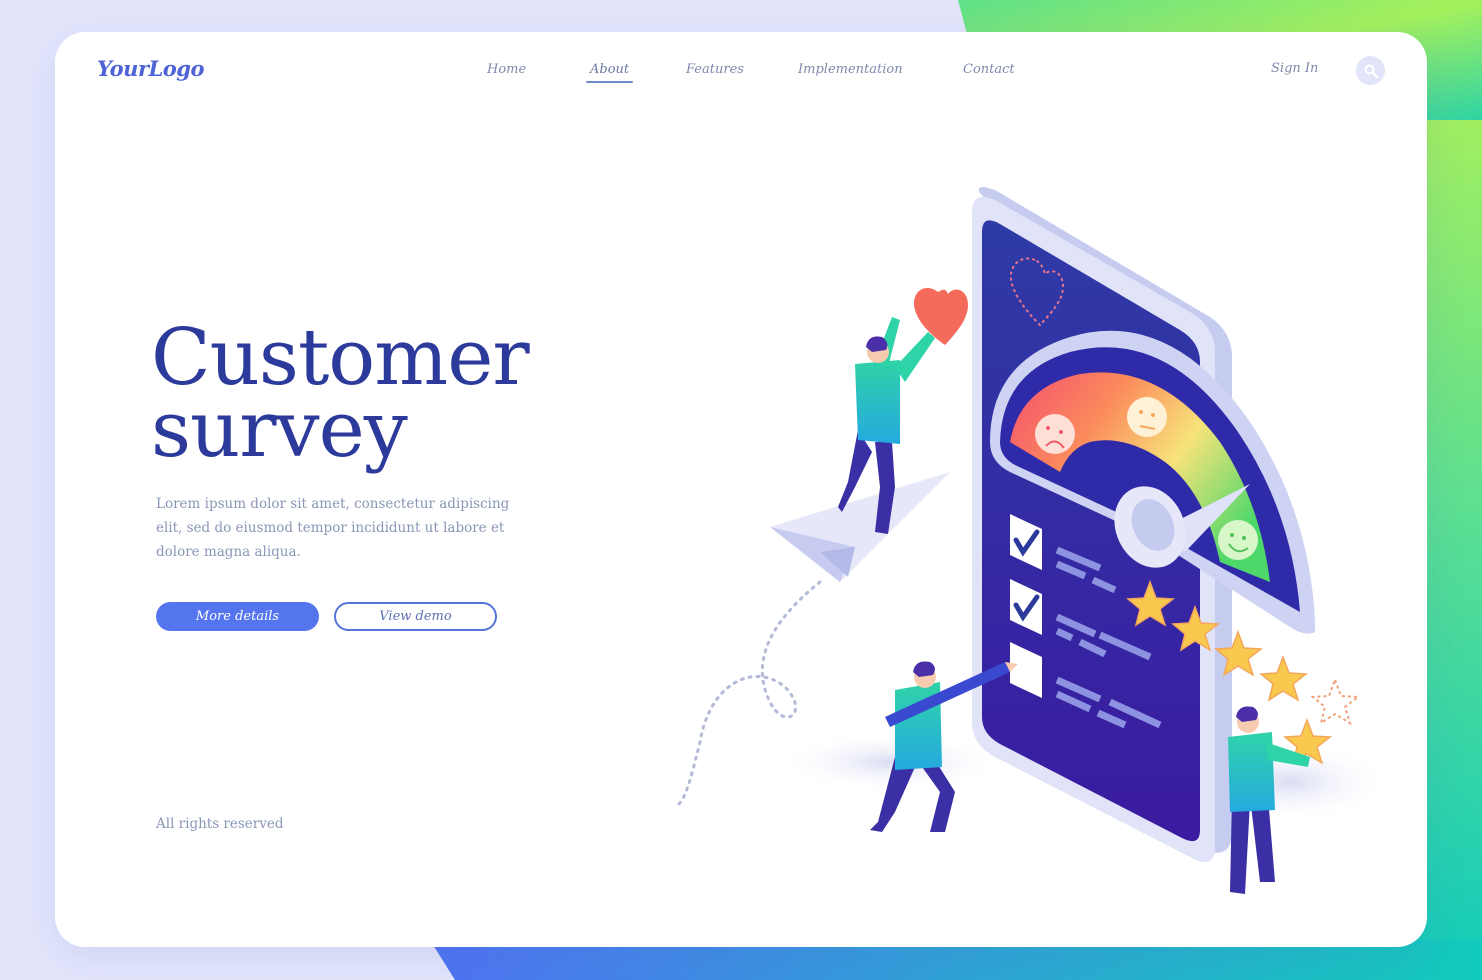 The image size is (1482, 980). I want to click on search-button, so click(1370, 70).